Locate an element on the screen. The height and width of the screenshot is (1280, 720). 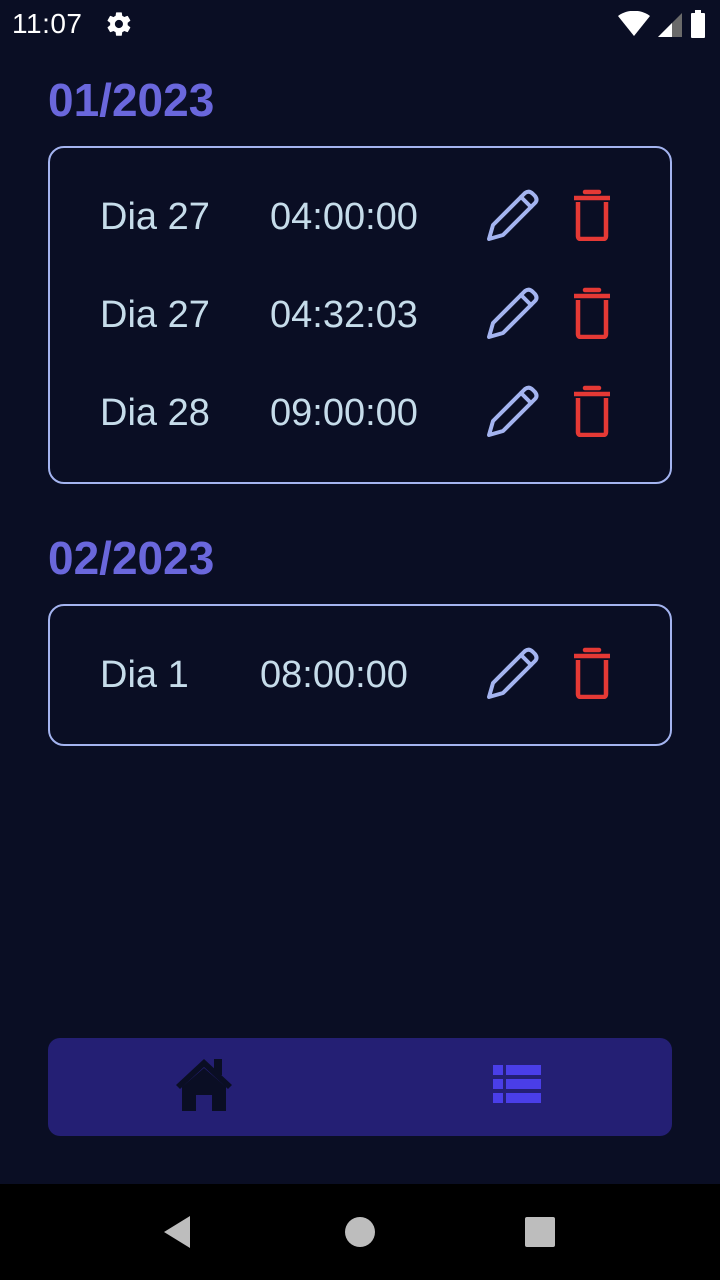
system-nav-bar is located at coordinates (360, 1232).